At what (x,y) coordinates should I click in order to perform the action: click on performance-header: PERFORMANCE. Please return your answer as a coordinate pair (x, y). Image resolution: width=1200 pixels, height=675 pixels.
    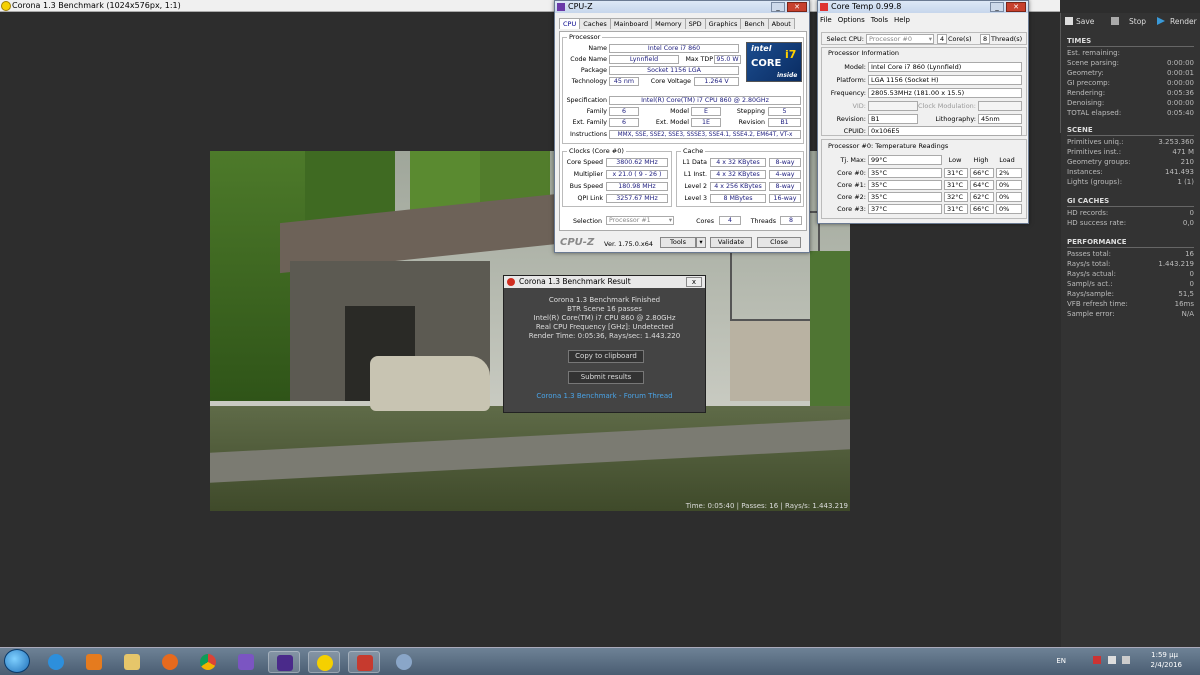
    Looking at the image, I should click on (1097, 242).